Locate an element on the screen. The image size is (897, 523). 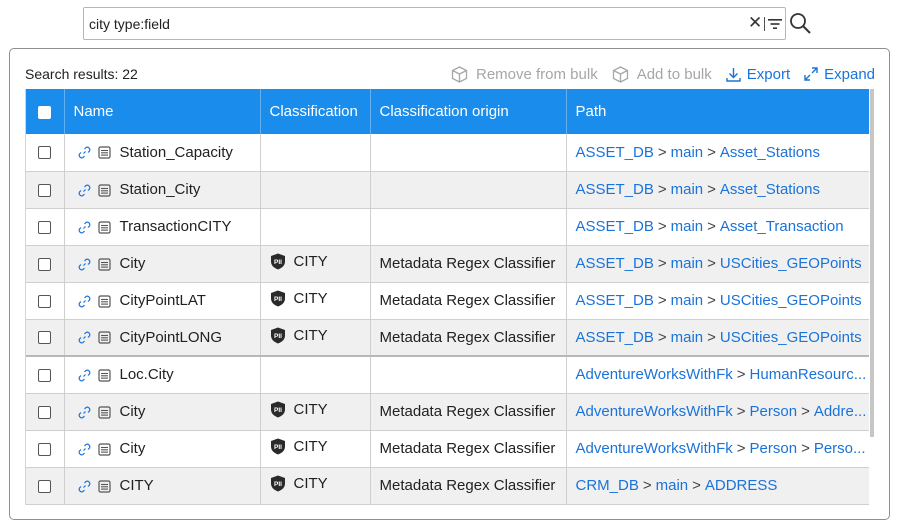
field-name: Station_City is located at coordinates (160, 189).